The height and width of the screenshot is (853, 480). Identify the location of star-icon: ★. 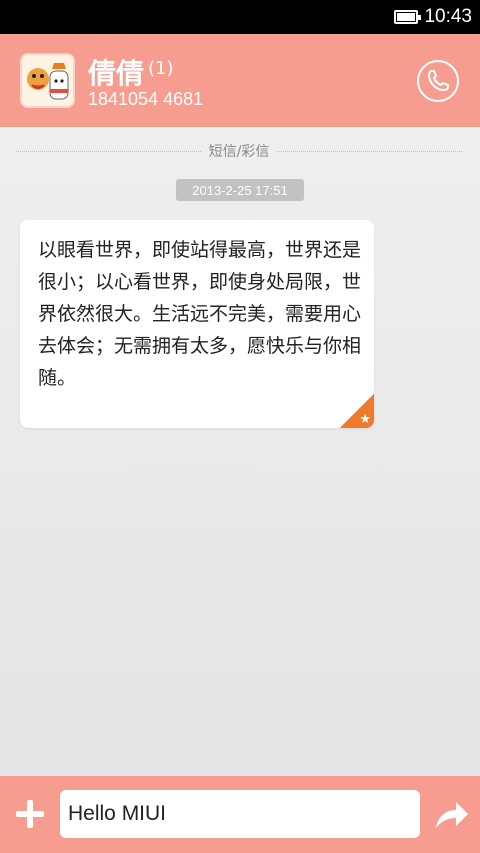
(357, 411).